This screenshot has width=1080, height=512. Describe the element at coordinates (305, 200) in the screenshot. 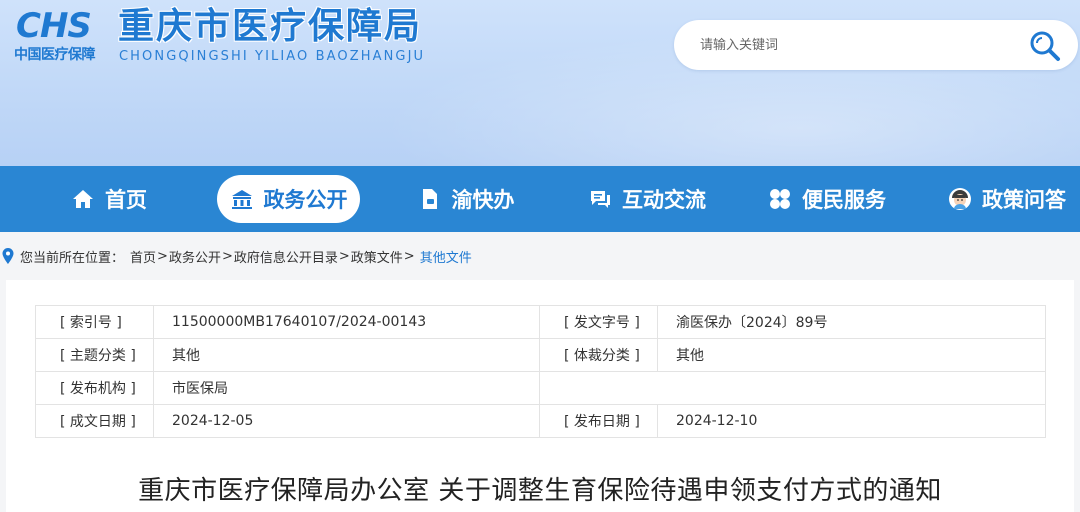

I see `nav-government-affairs-label: 政务公开` at that location.